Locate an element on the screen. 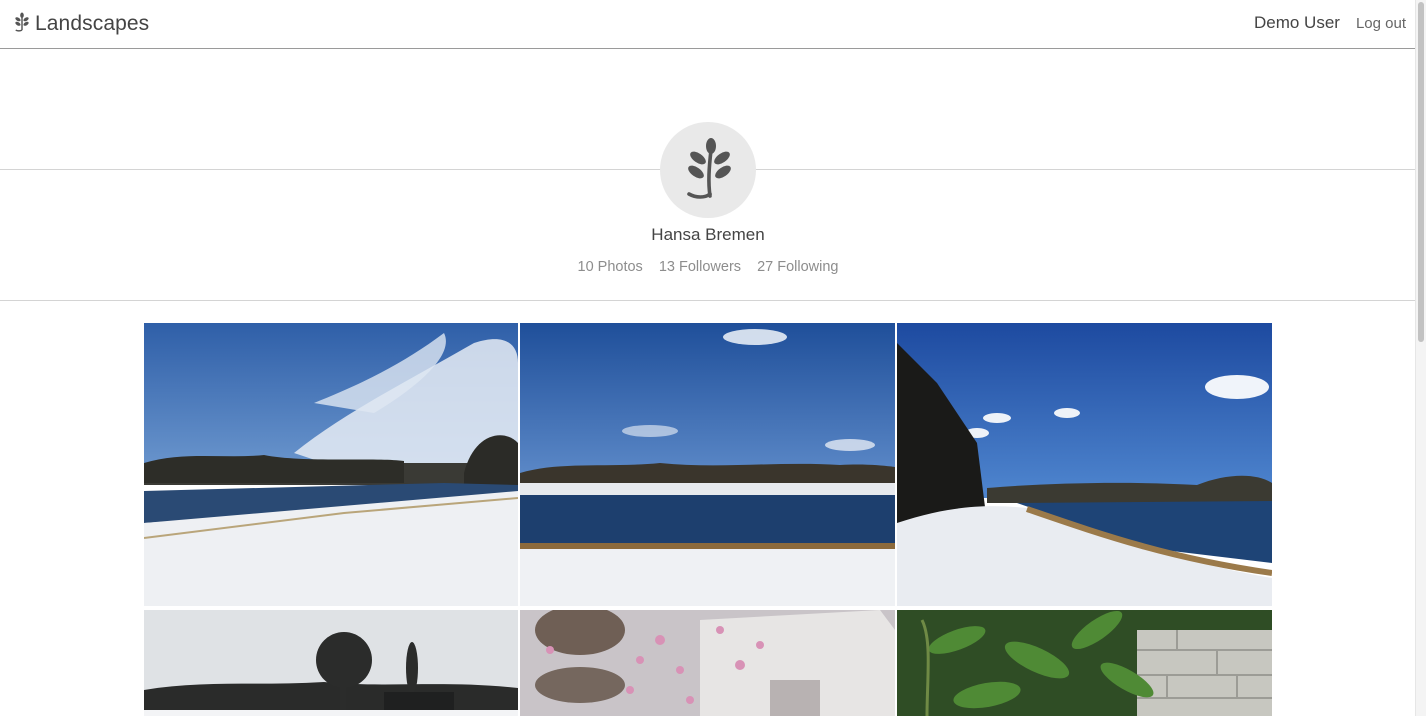  photos-count-link: 10 Photos is located at coordinates (610, 267).